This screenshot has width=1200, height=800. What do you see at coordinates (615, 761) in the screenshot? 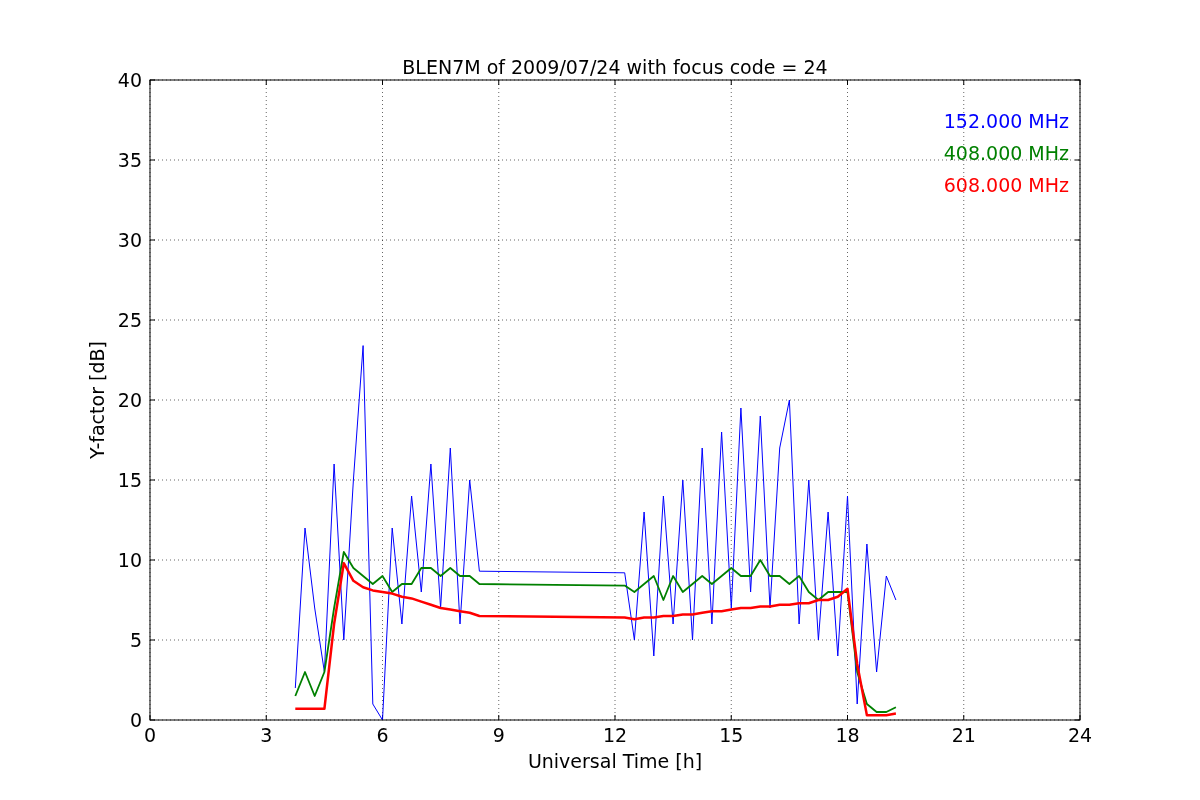
I see `x-axis-label: Universal Time [h]` at bounding box center [615, 761].